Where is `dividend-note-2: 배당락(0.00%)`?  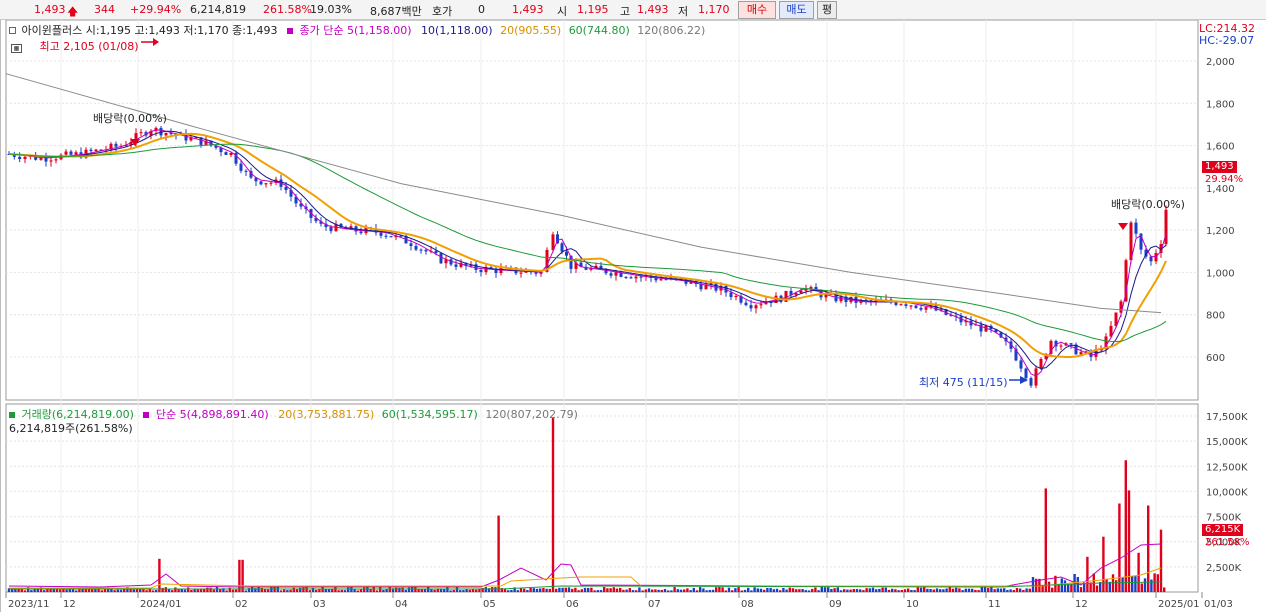
dividend-note-2: 배당락(0.00%) is located at coordinates (1148, 204).